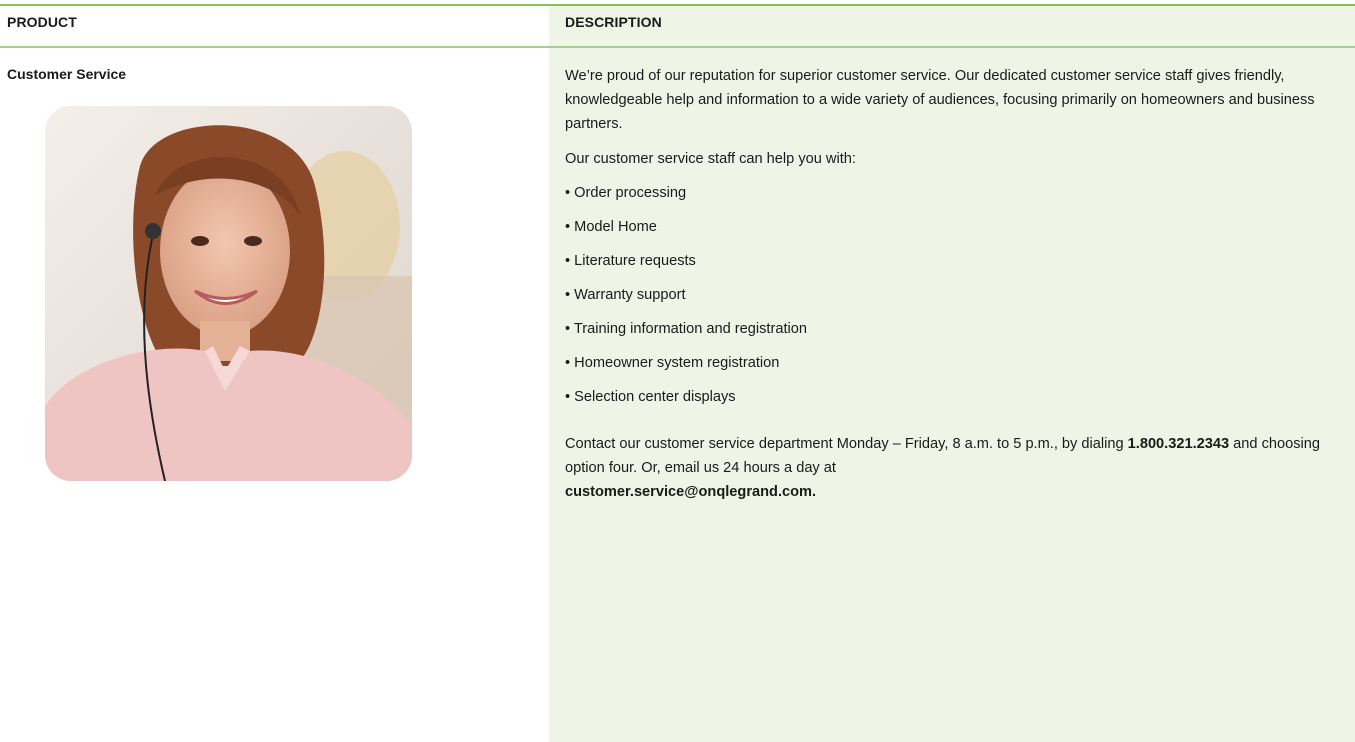 The width and height of the screenshot is (1355, 742). What do you see at coordinates (686, 329) in the screenshot?
I see `list-item: • Training information and registration` at bounding box center [686, 329].